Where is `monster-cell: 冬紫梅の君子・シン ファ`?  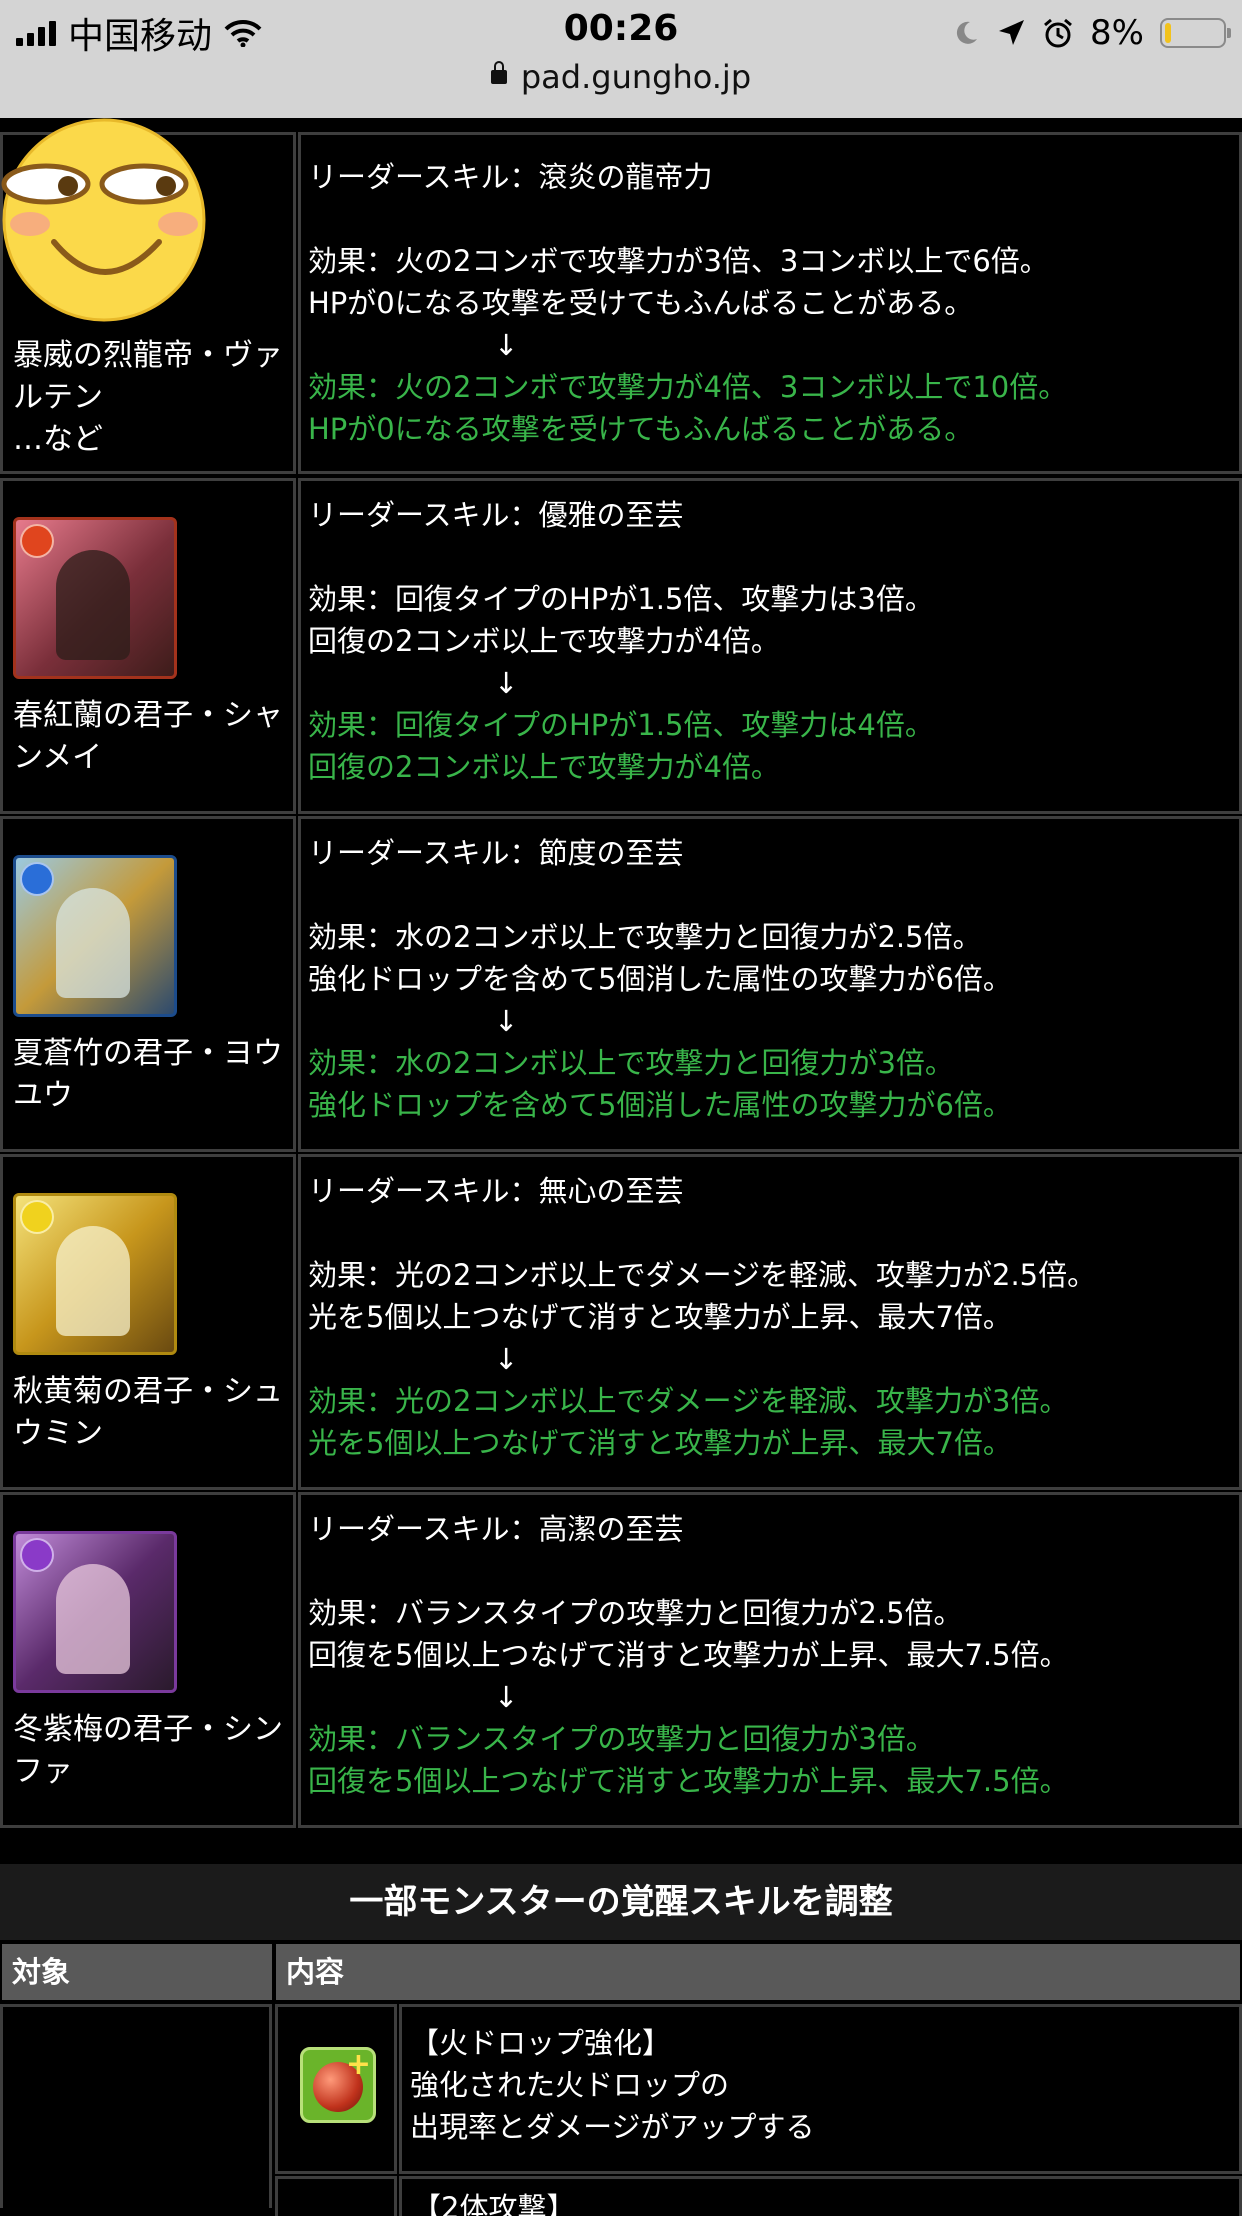 monster-cell: 冬紫梅の君子・シン ファ is located at coordinates (148, 1660).